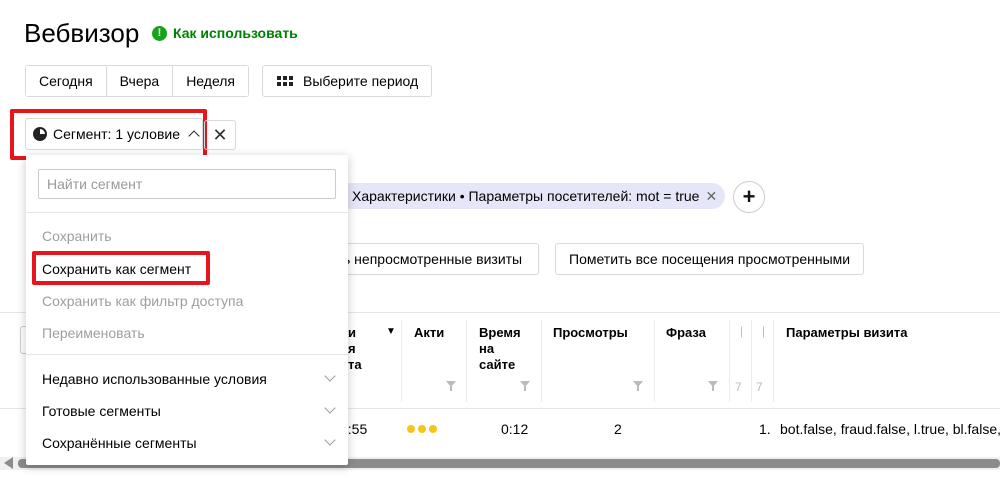  I want to click on clear-segment-button: ✕, so click(220, 135).